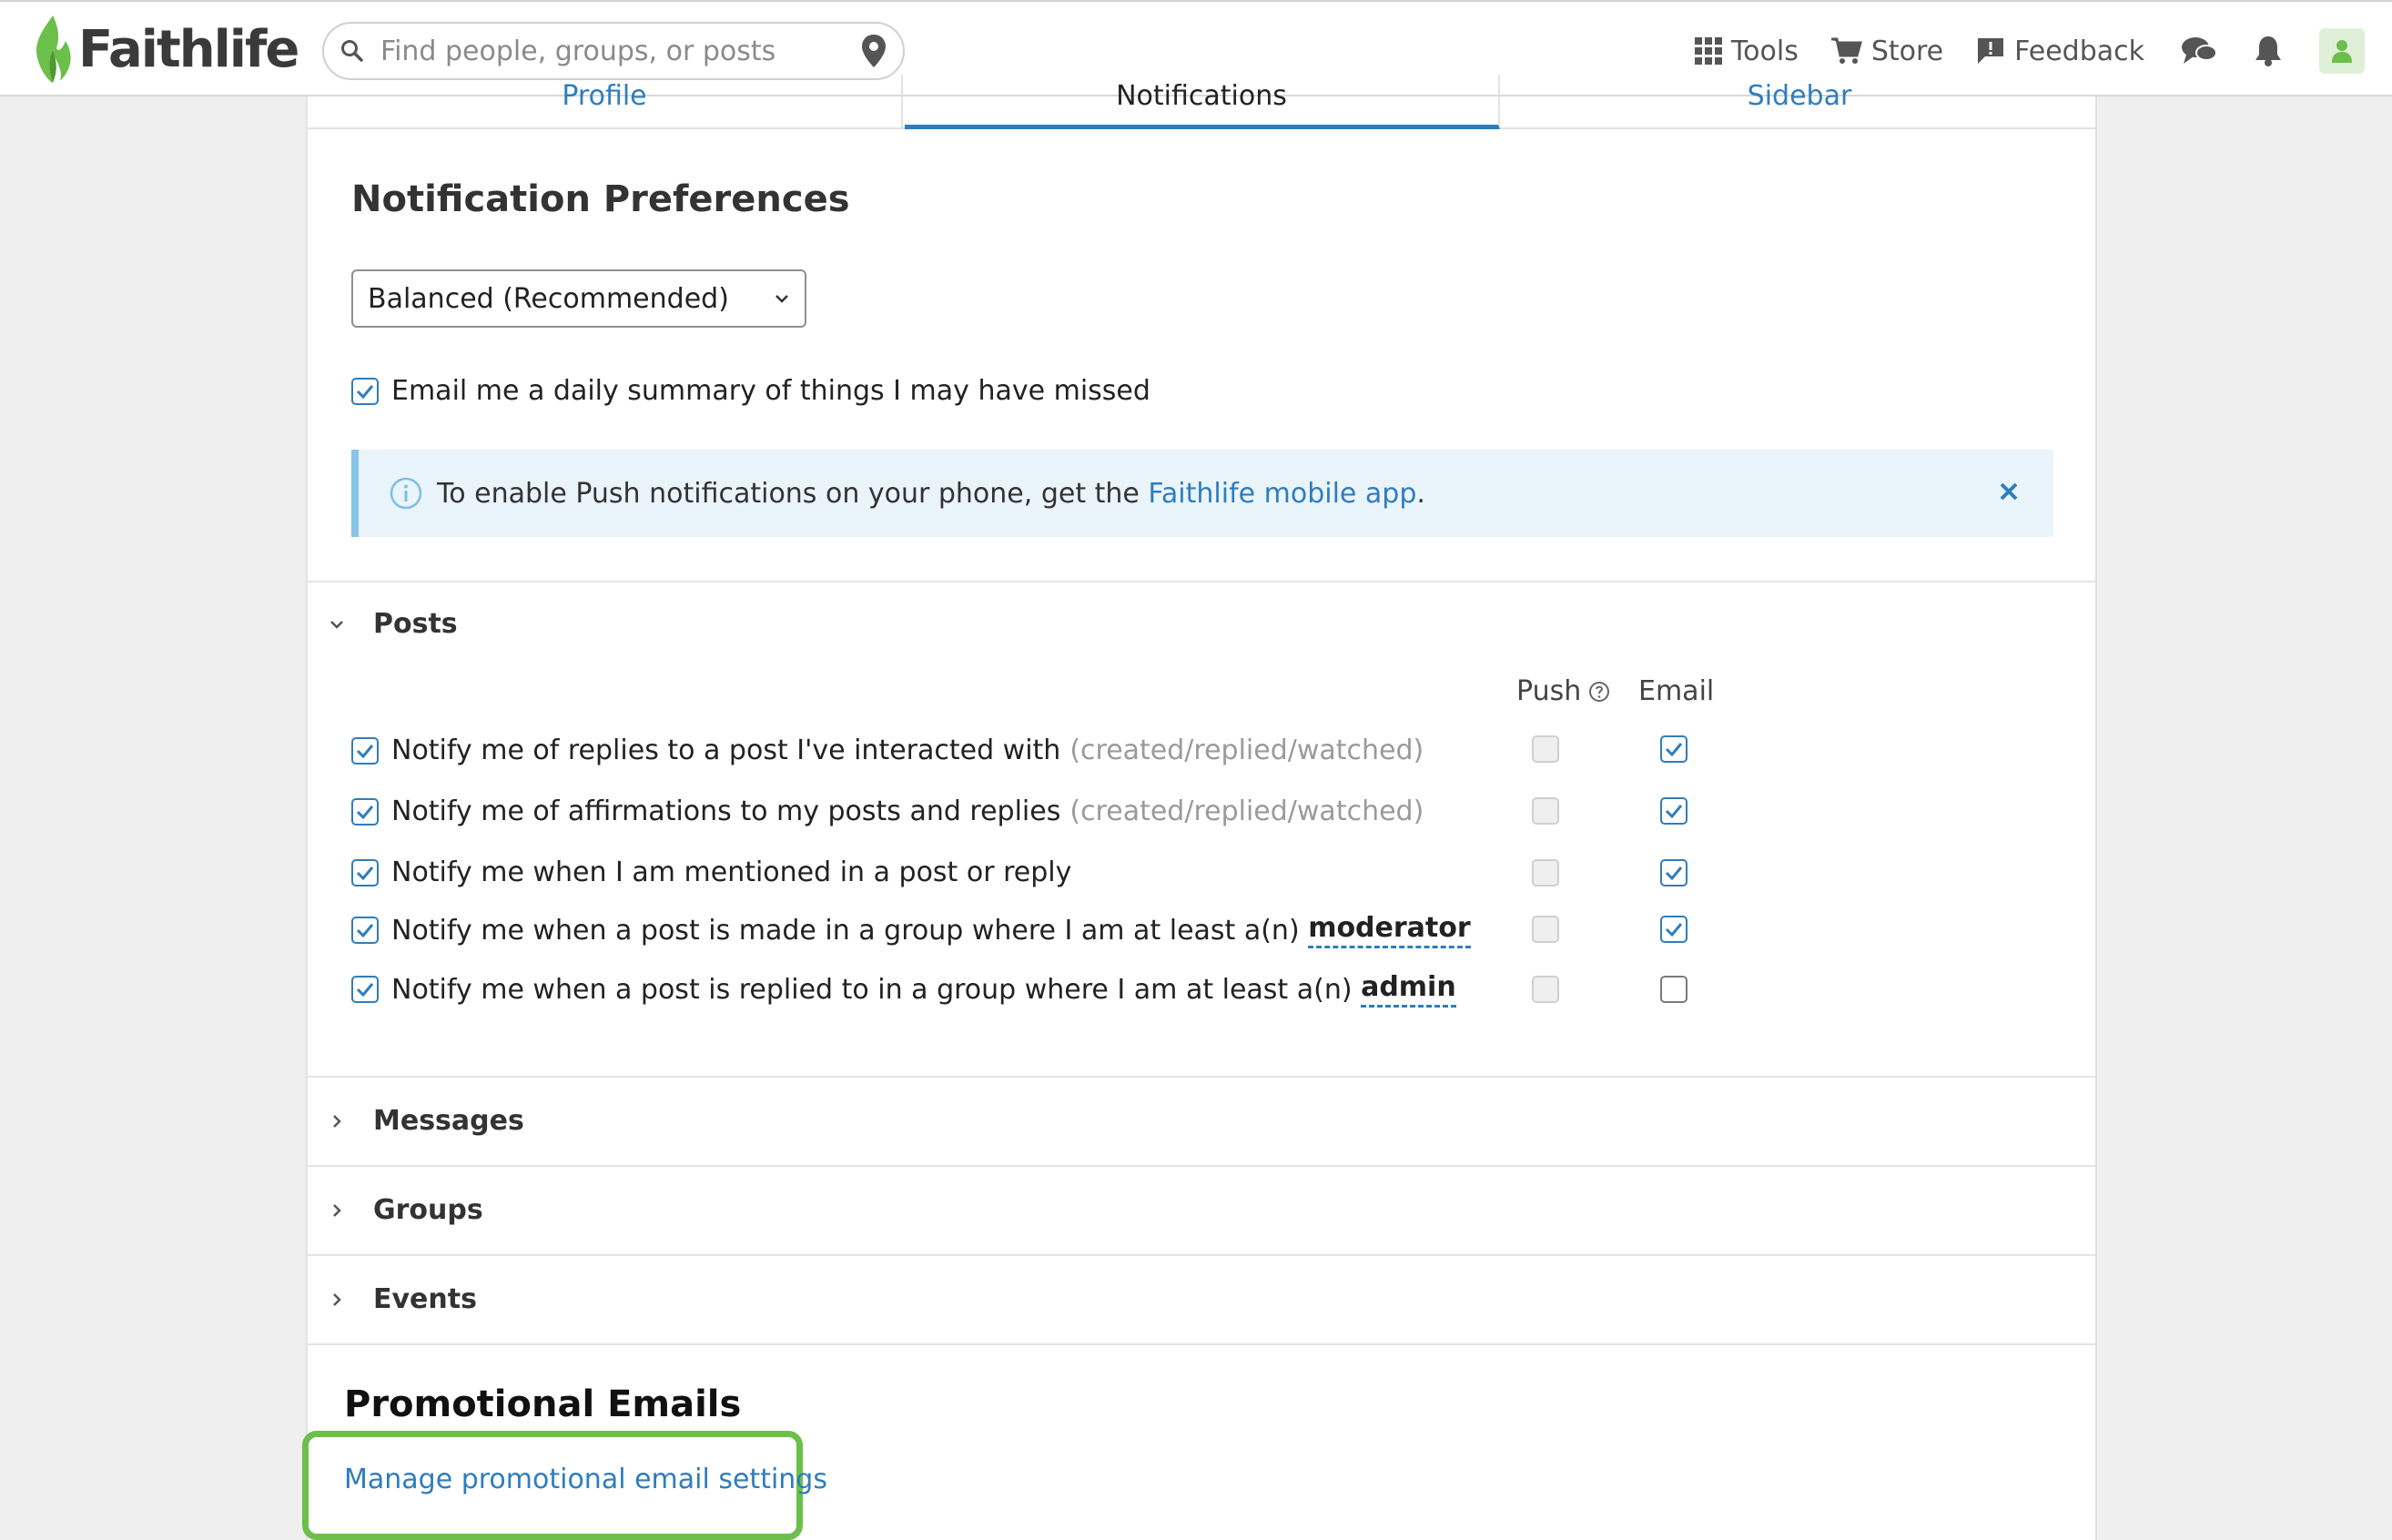 This screenshot has width=2392, height=1540. I want to click on tab-profile: Profile, so click(605, 102).